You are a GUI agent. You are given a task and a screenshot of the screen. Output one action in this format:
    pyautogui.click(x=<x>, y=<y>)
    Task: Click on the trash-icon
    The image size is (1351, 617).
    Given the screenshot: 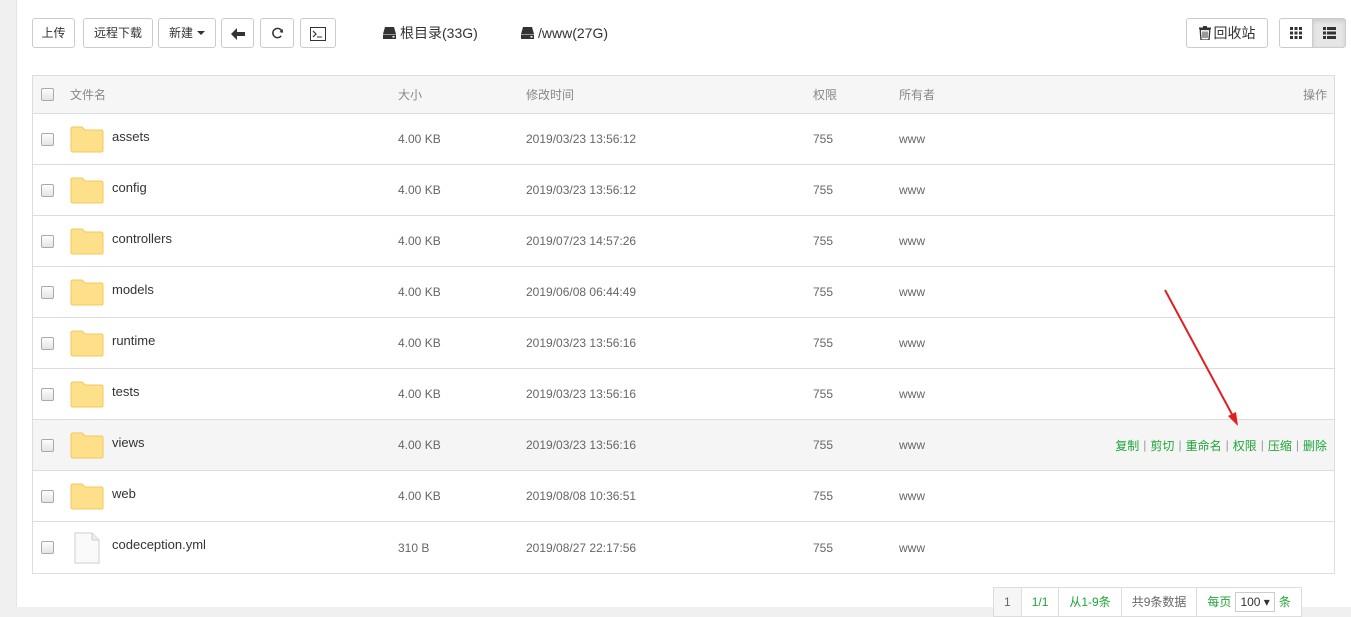 What is the action you would take?
    pyautogui.click(x=1204, y=33)
    